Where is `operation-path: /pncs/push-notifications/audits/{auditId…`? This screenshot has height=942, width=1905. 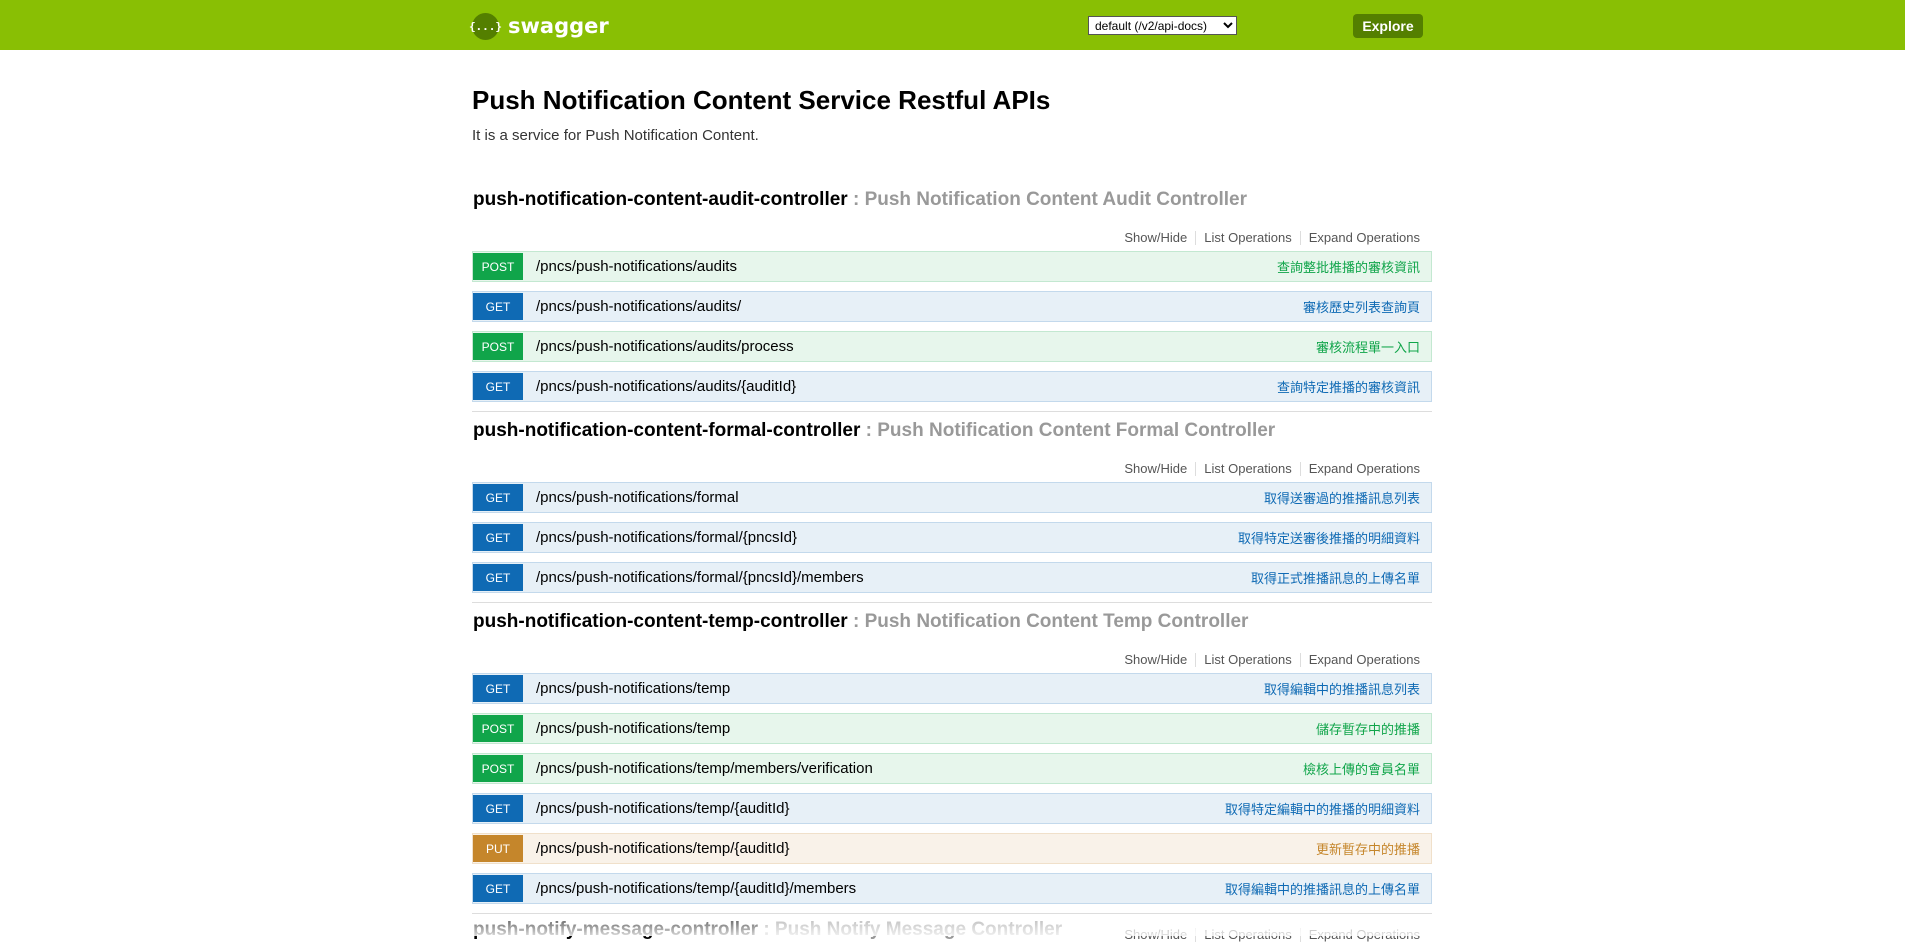 operation-path: /pncs/push-notifications/audits/{auditId… is located at coordinates (906, 386).